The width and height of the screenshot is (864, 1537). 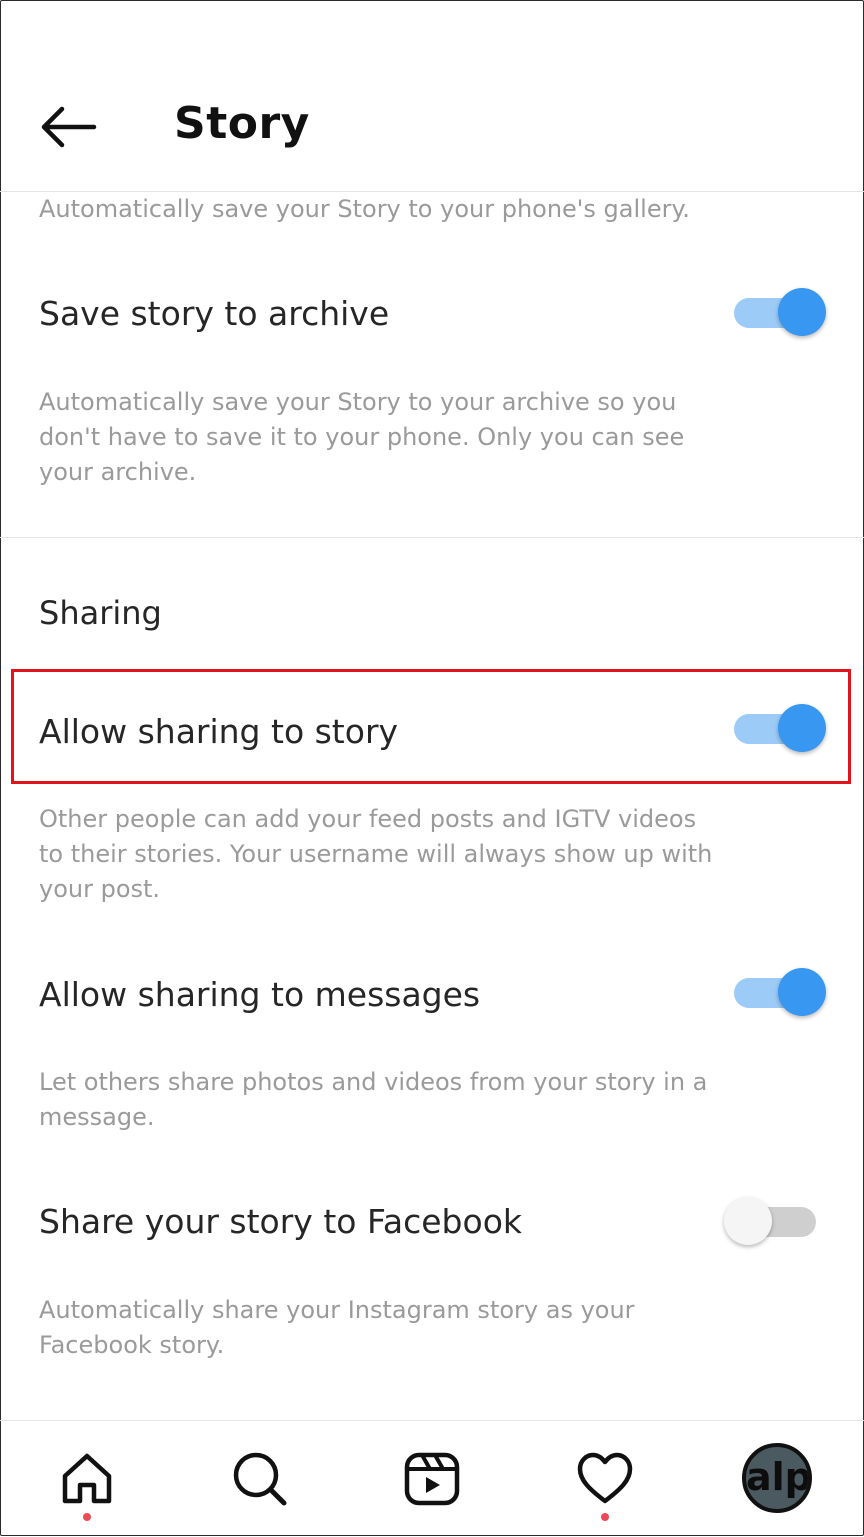 I want to click on heart-icon, so click(x=605, y=1478).